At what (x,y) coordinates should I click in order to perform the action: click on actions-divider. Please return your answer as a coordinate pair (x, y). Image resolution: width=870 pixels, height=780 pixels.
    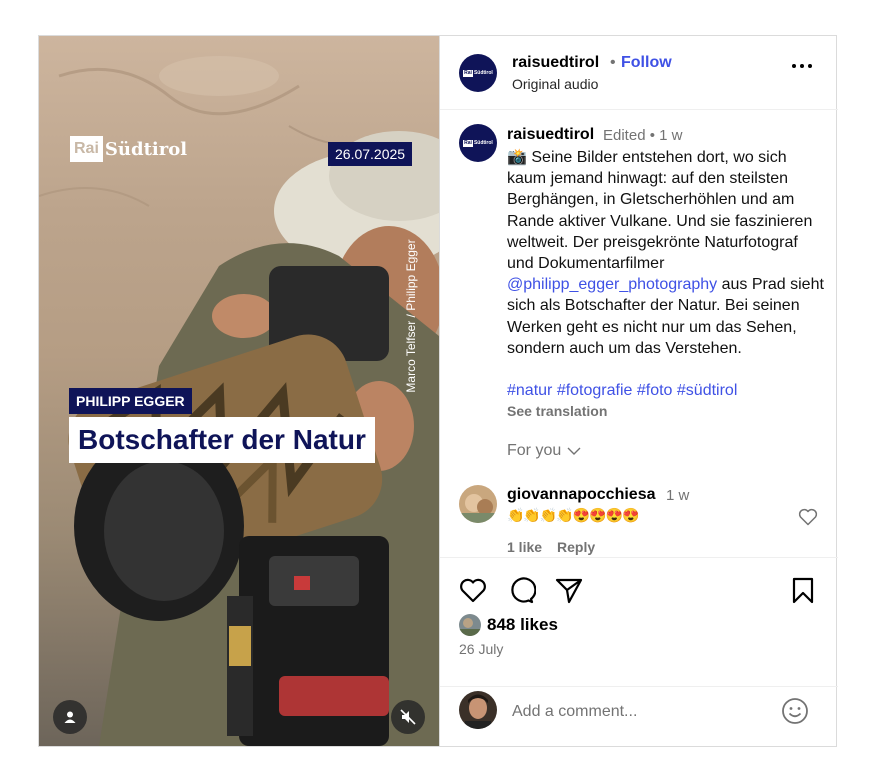
    Looking at the image, I should click on (639, 557).